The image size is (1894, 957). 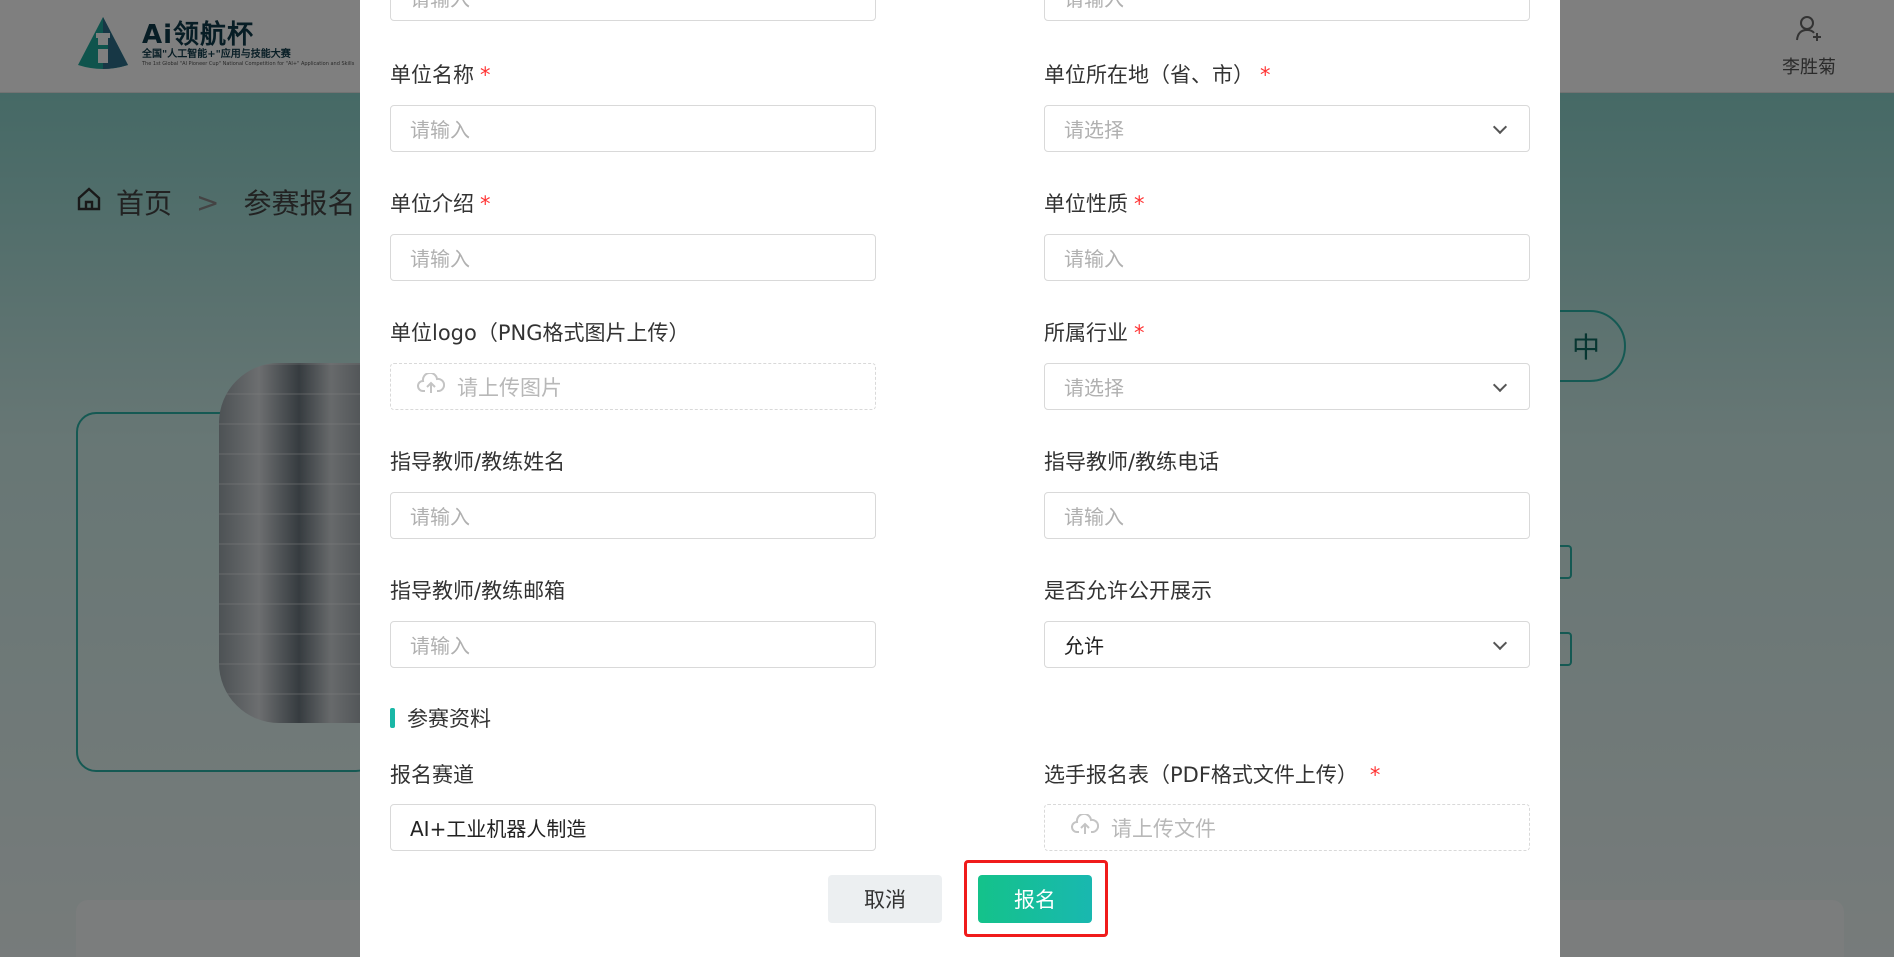 I want to click on industry-select: 请选择, so click(x=1287, y=386).